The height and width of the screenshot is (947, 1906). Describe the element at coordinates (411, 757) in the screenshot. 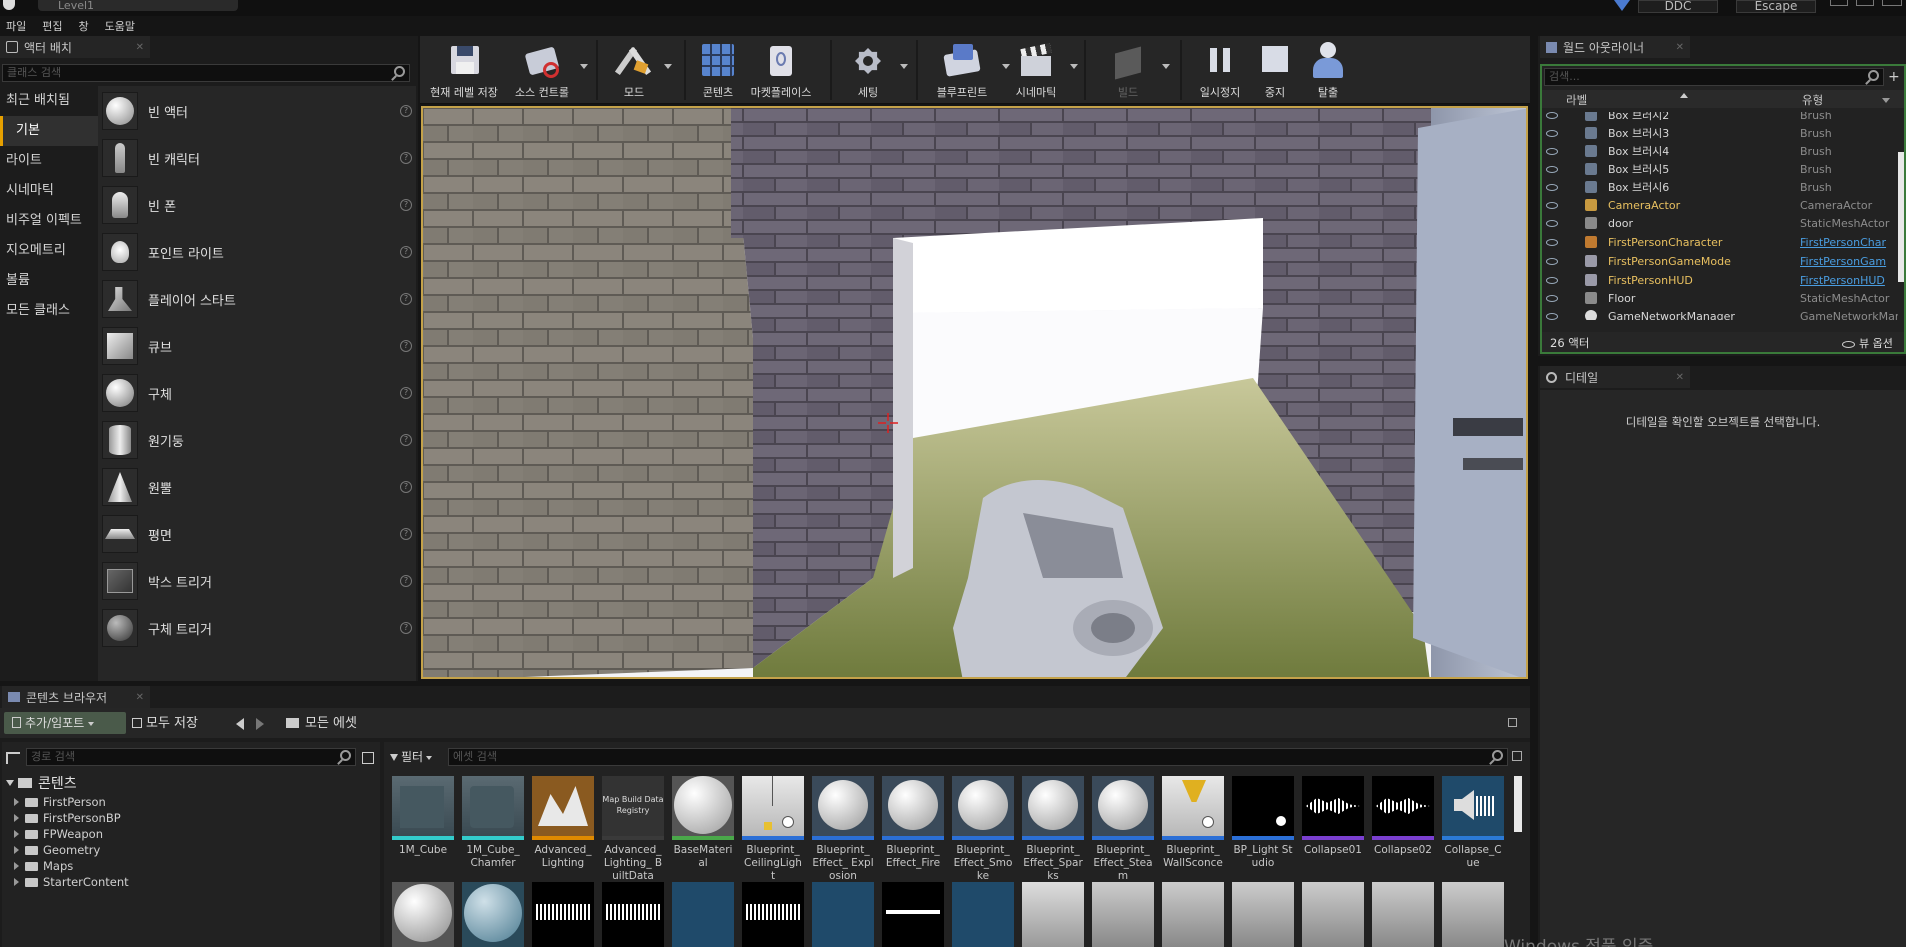

I see `filter-button: 필터` at that location.